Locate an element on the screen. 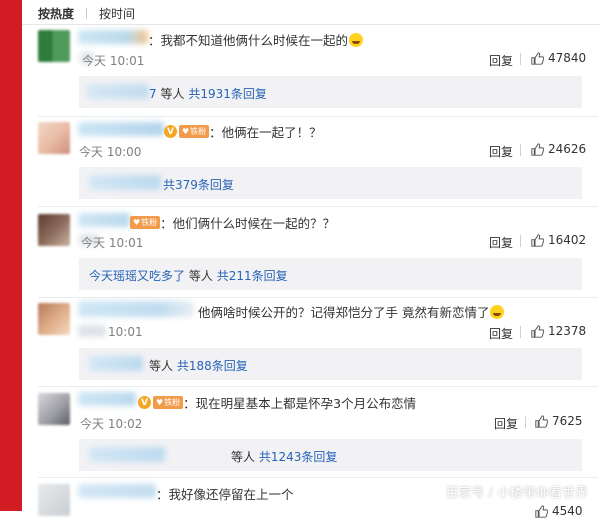  comment-text: ：我好像还停留在上一个 is located at coordinates (225, 494).